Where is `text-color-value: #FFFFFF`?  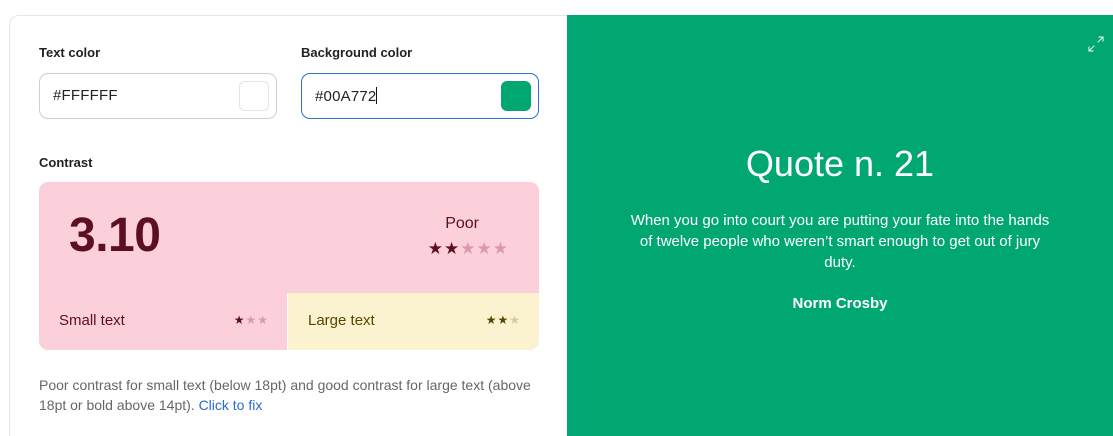
text-color-value: #FFFFFF is located at coordinates (85, 95).